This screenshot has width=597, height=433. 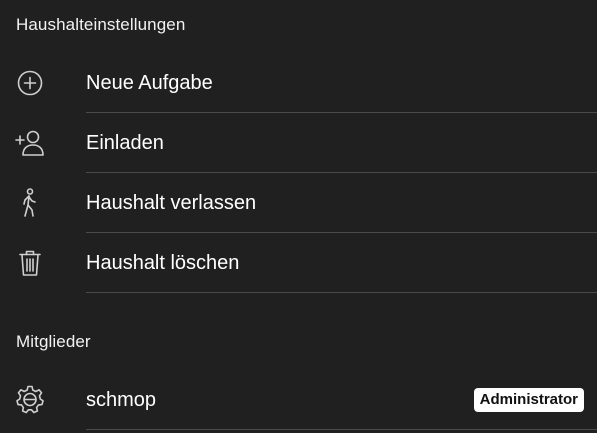 I want to click on walking-person-icon, so click(x=30, y=203).